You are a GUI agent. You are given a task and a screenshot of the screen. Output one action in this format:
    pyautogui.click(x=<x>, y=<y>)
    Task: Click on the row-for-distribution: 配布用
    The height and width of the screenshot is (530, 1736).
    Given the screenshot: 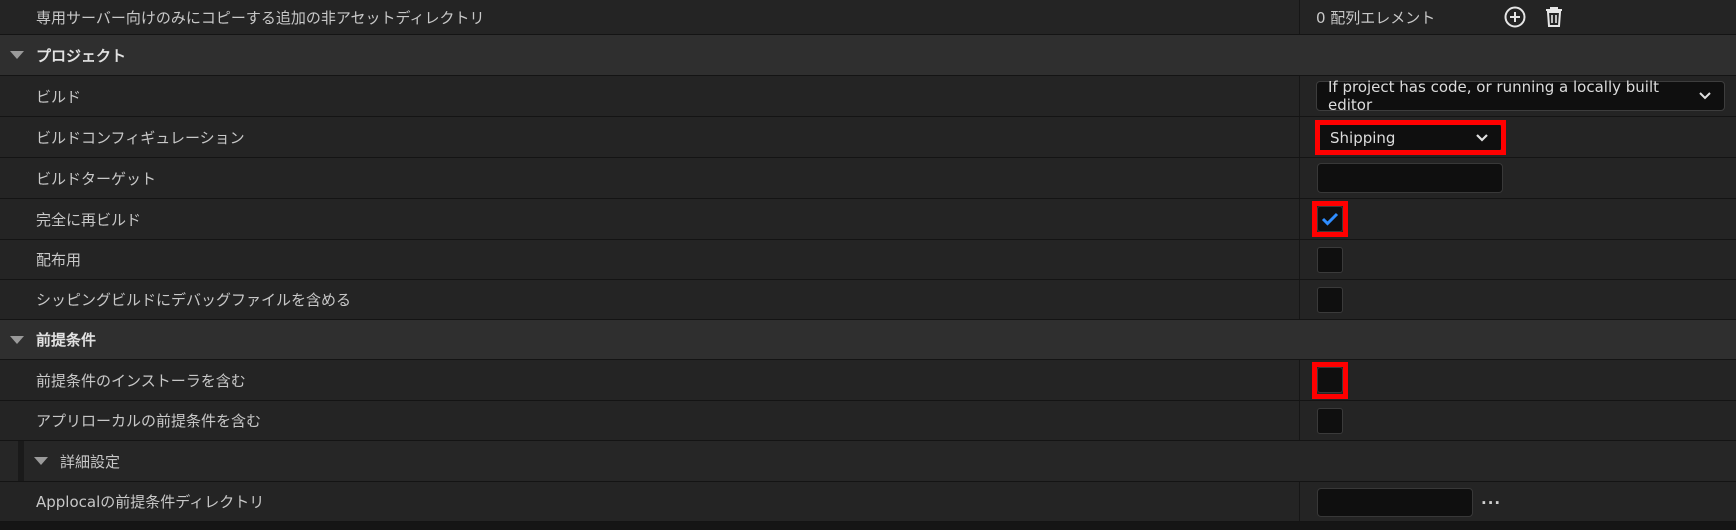 What is the action you would take?
    pyautogui.click(x=868, y=260)
    